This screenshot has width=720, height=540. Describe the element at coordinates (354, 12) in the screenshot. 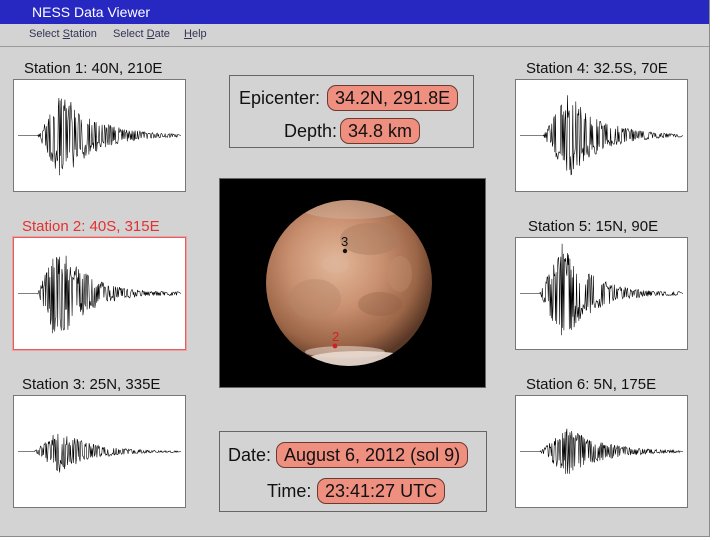

I see `title-bar: NESS Data Viewer` at that location.